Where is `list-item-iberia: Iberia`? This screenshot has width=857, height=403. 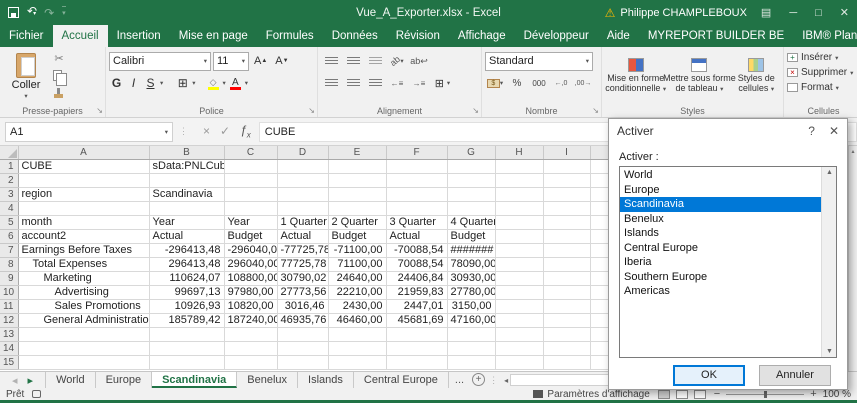
list-item-iberia: Iberia is located at coordinates (720, 262).